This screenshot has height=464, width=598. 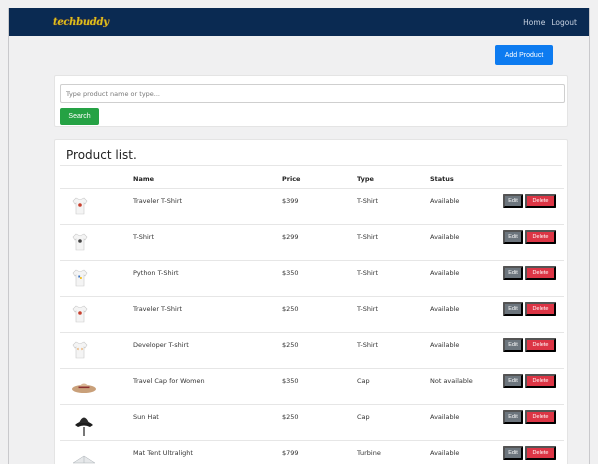 What do you see at coordinates (290, 453) in the screenshot?
I see `product-price: $799` at bounding box center [290, 453].